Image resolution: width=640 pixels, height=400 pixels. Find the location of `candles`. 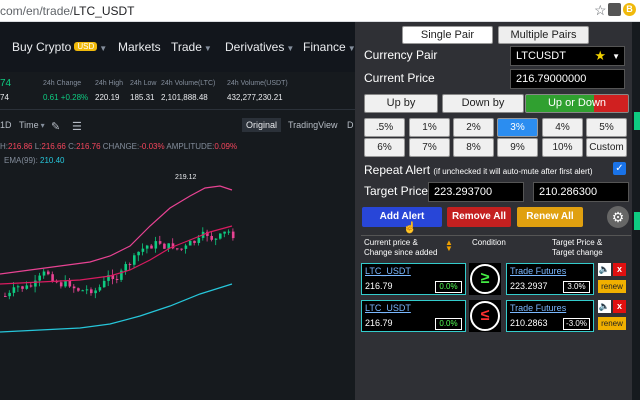

candles is located at coordinates (119, 263).